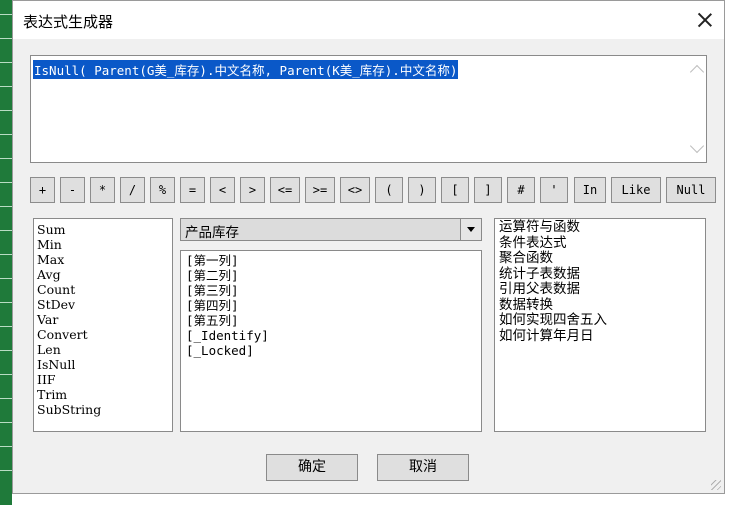 This screenshot has width=736, height=505. Describe the element at coordinates (697, 146) in the screenshot. I see `scroll-down-icon` at that location.